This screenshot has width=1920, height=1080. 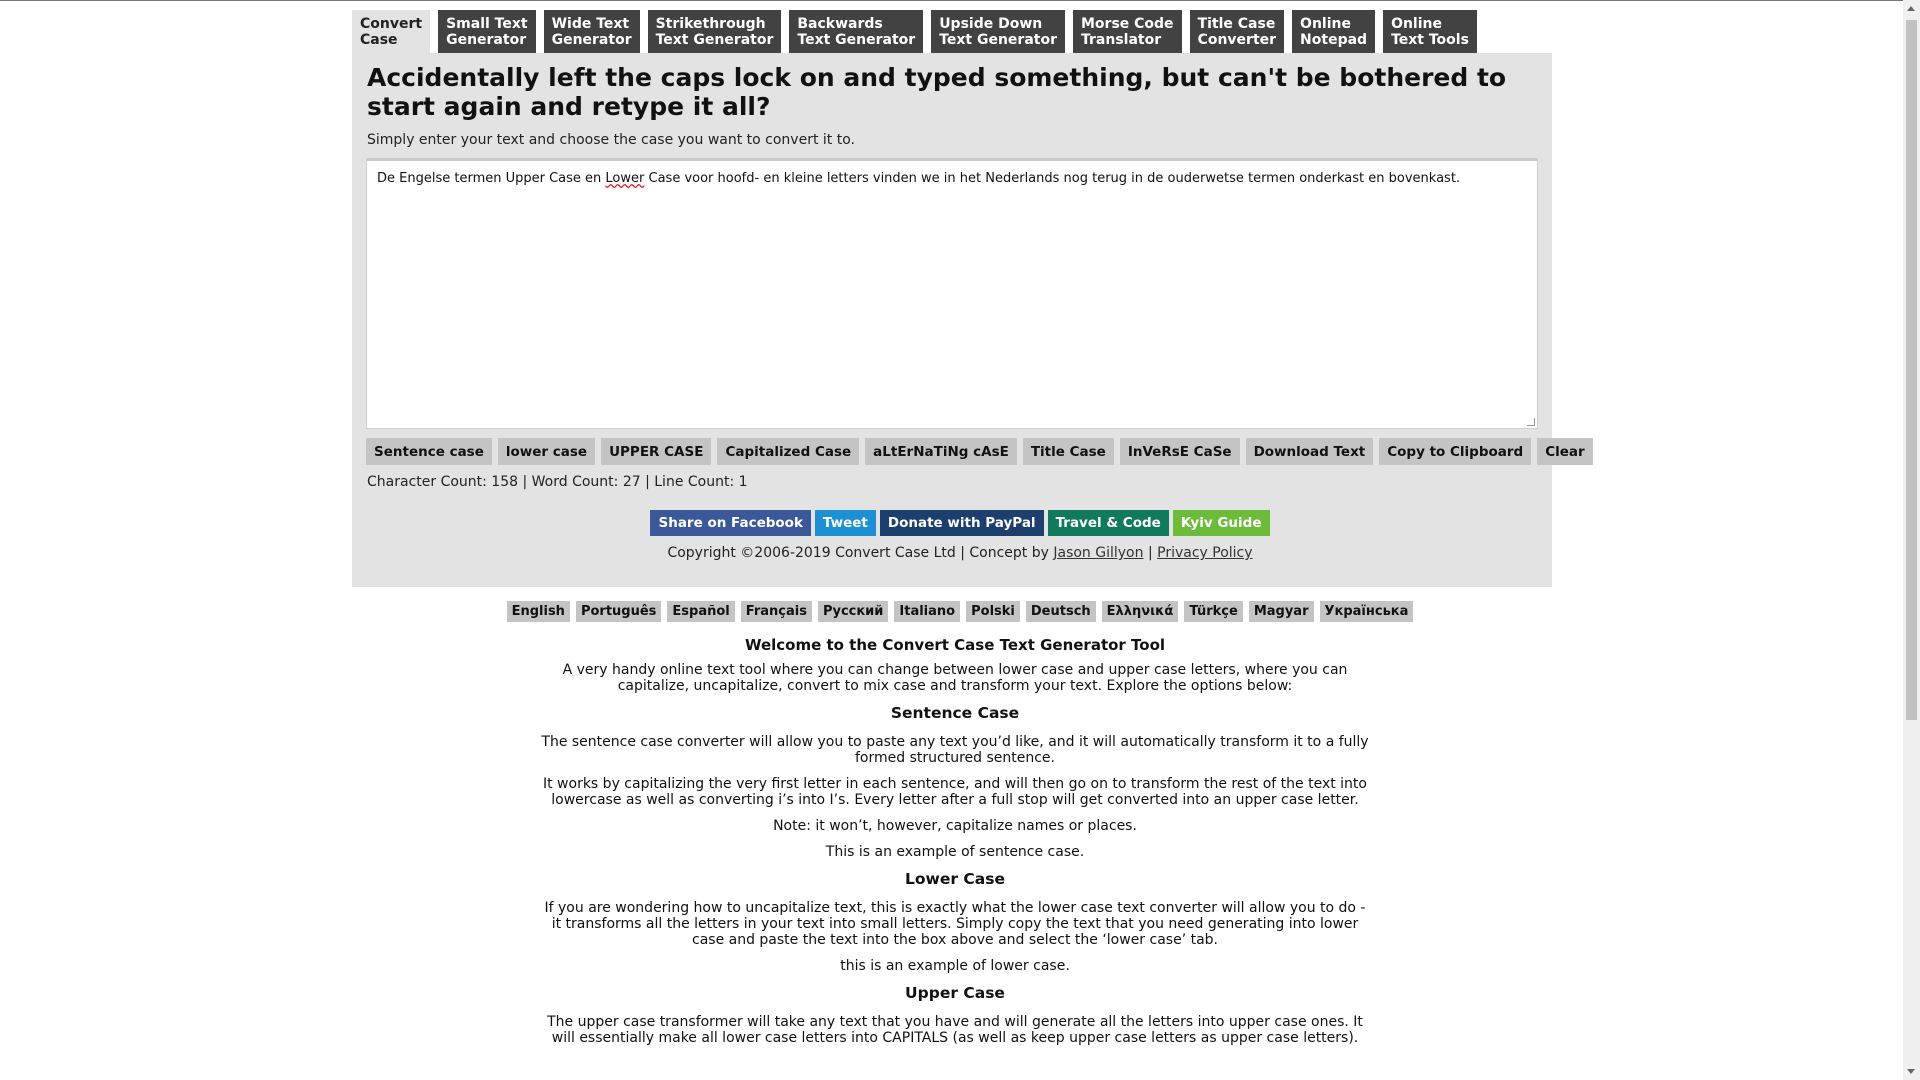 I want to click on inverse-case-button: InVeRsE CaSe, so click(x=1179, y=451).